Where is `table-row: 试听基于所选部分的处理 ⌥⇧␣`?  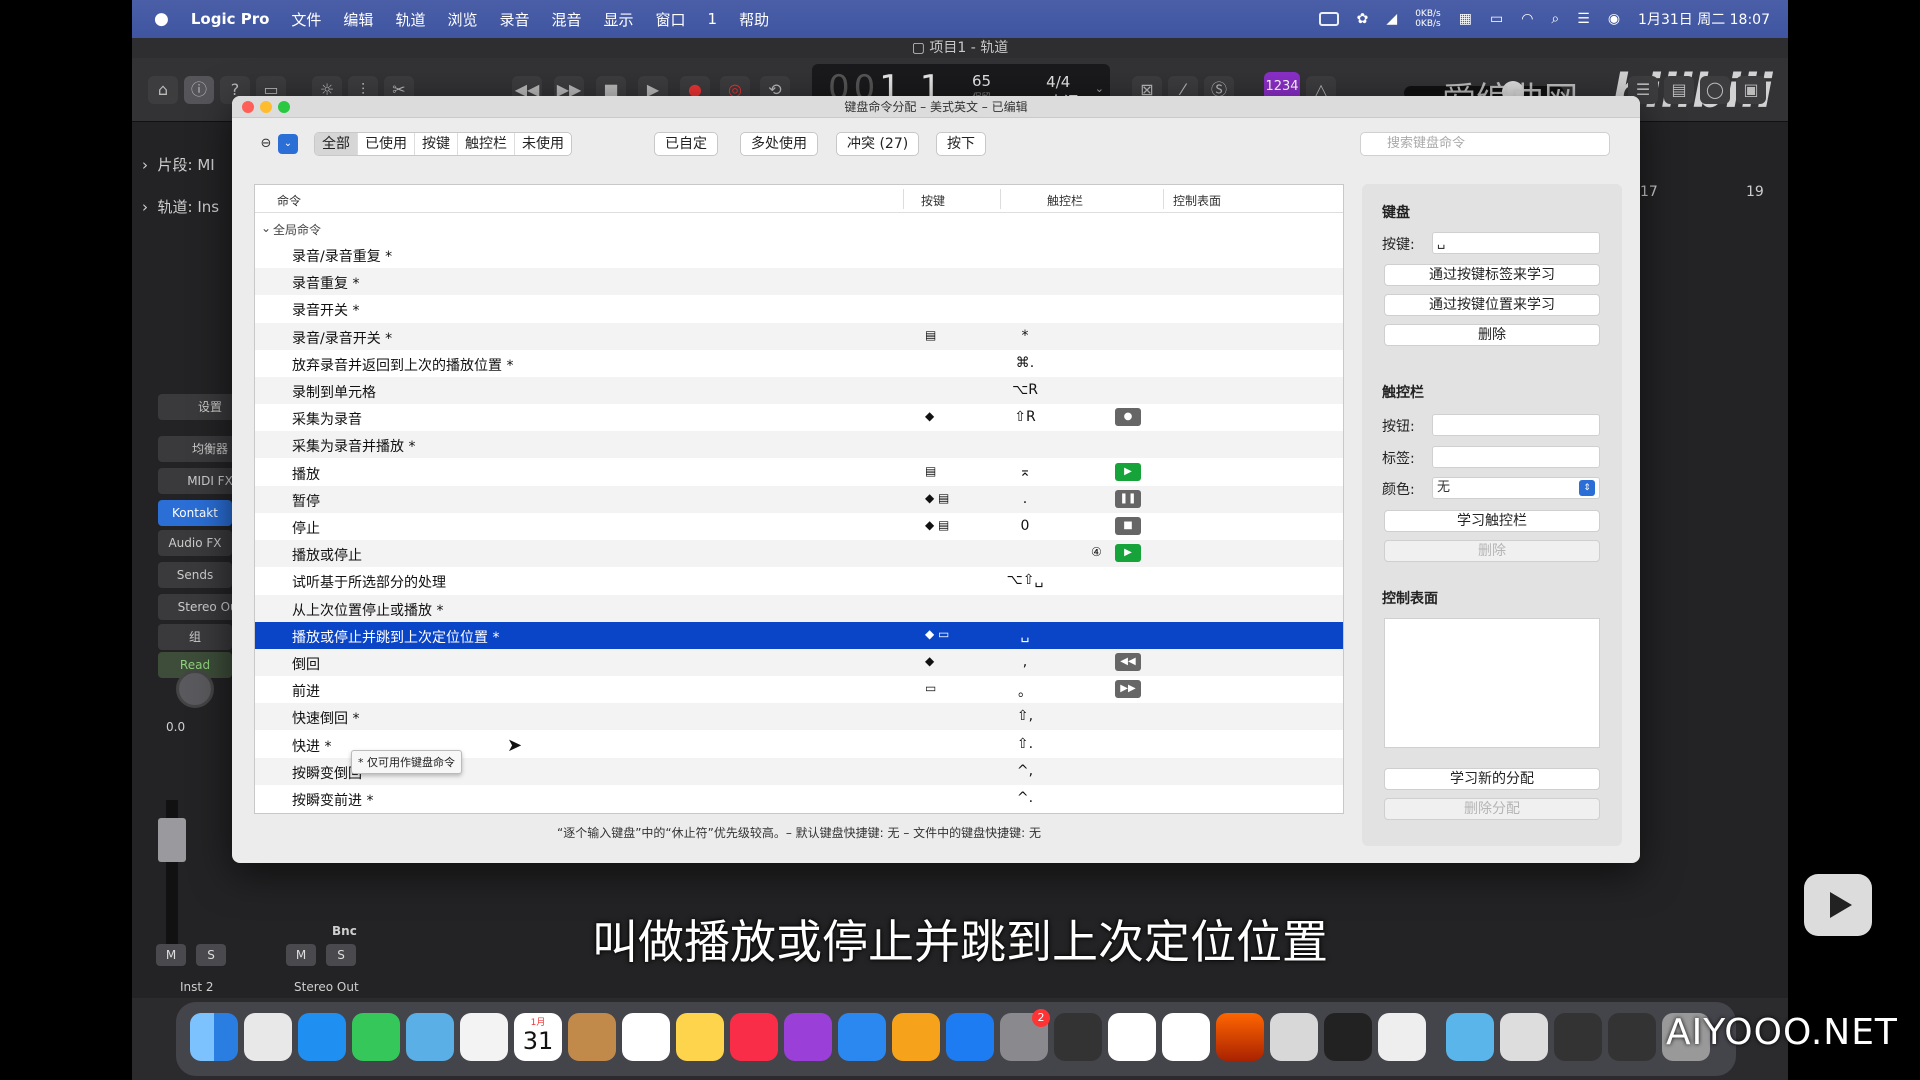
table-row: 试听基于所选部分的处理 ⌥⇧␣ is located at coordinates (799, 580).